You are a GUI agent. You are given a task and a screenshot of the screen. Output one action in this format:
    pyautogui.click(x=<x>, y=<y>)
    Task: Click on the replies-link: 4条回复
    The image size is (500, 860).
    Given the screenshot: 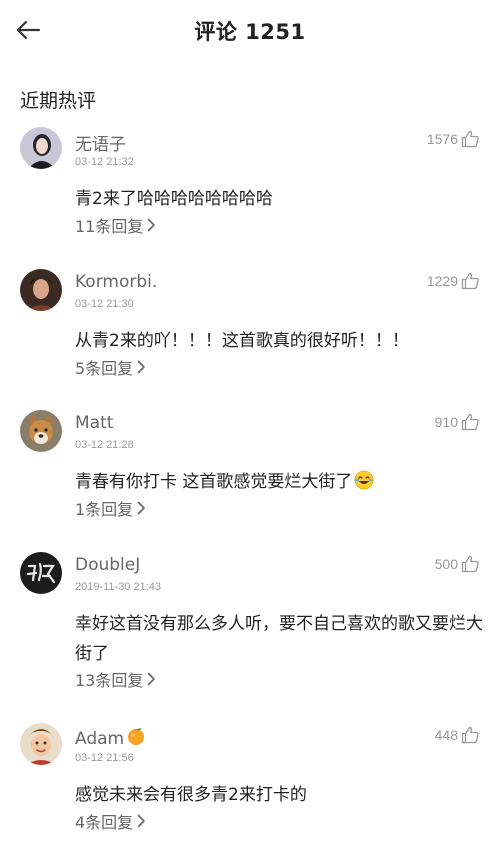 What is the action you would take?
    pyautogui.click(x=110, y=821)
    